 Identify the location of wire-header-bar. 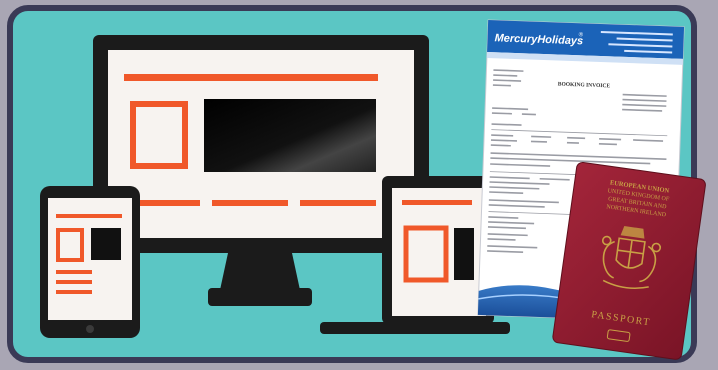
(251, 77).